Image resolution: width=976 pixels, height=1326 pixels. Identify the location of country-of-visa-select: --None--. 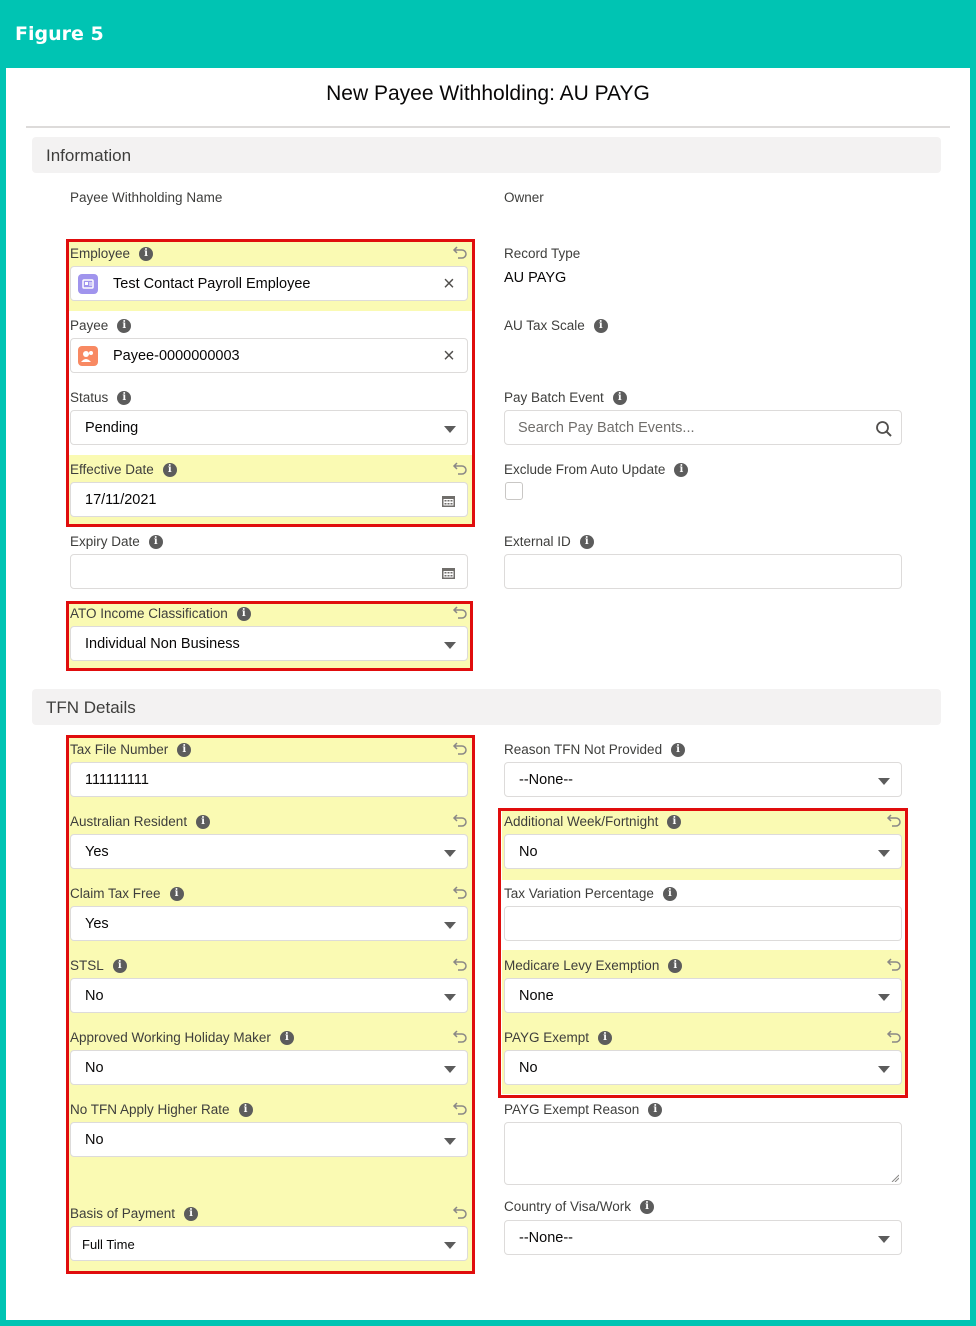
(703, 1237).